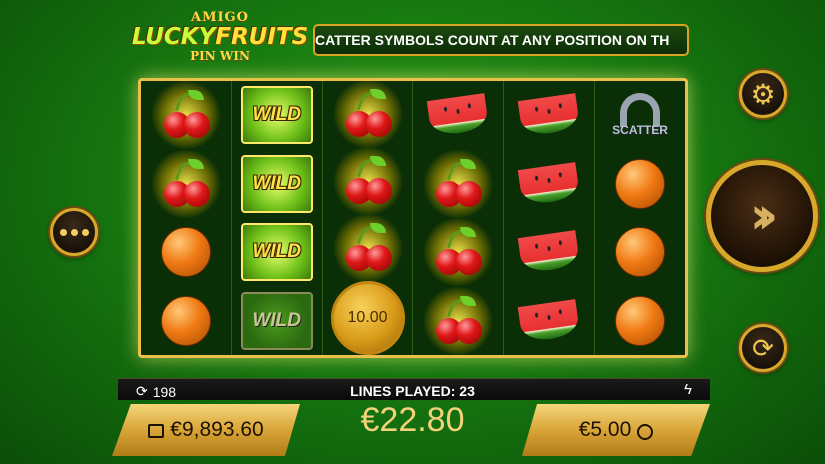 This screenshot has width=825, height=464. I want to click on menu-button, so click(74, 232).